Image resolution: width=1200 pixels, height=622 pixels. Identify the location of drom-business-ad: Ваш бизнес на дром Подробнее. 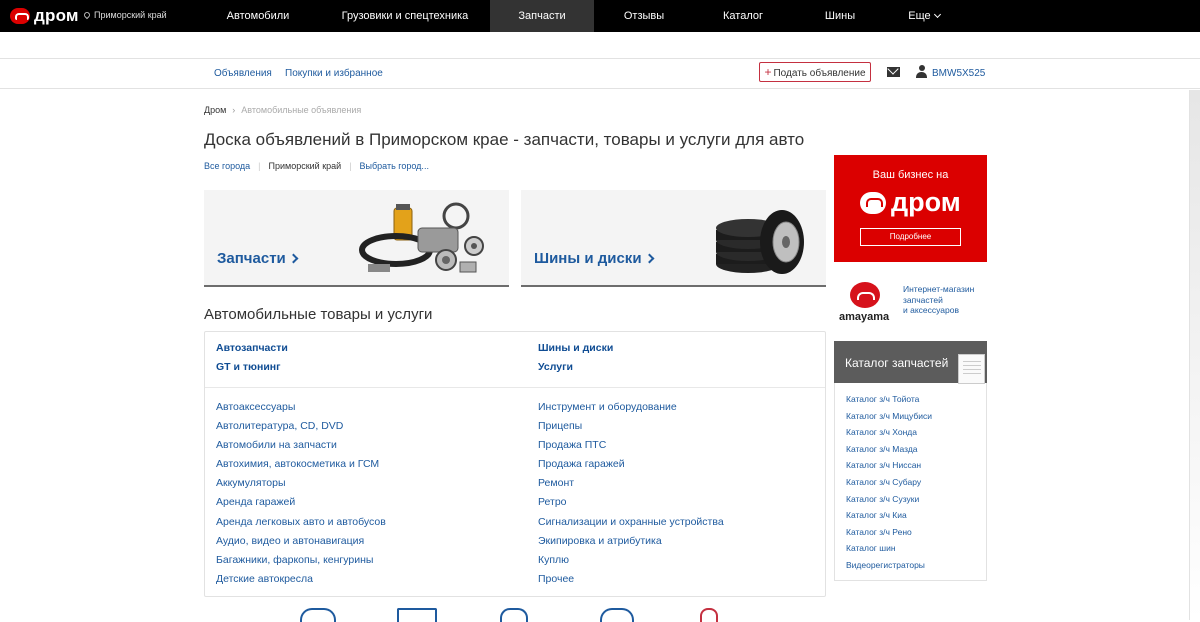
(910, 208).